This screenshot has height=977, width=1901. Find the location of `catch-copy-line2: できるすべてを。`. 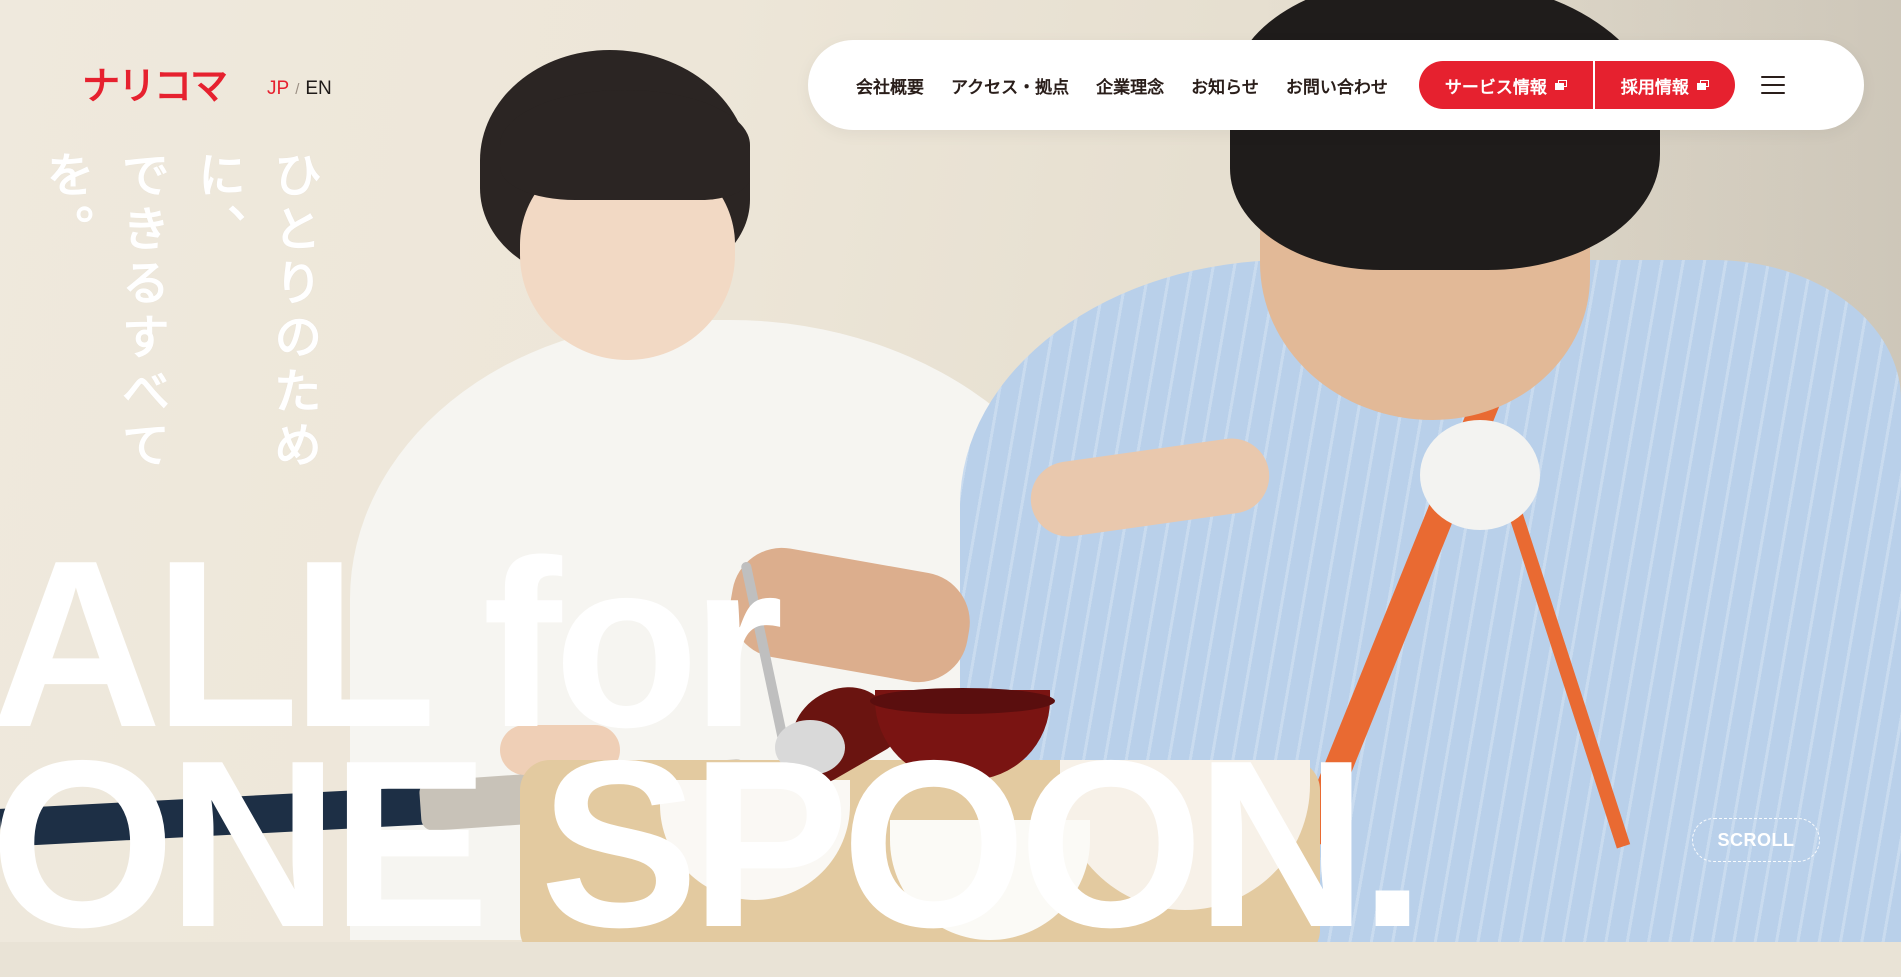

catch-copy-line2: できるすべてを。 is located at coordinates (103, 312).